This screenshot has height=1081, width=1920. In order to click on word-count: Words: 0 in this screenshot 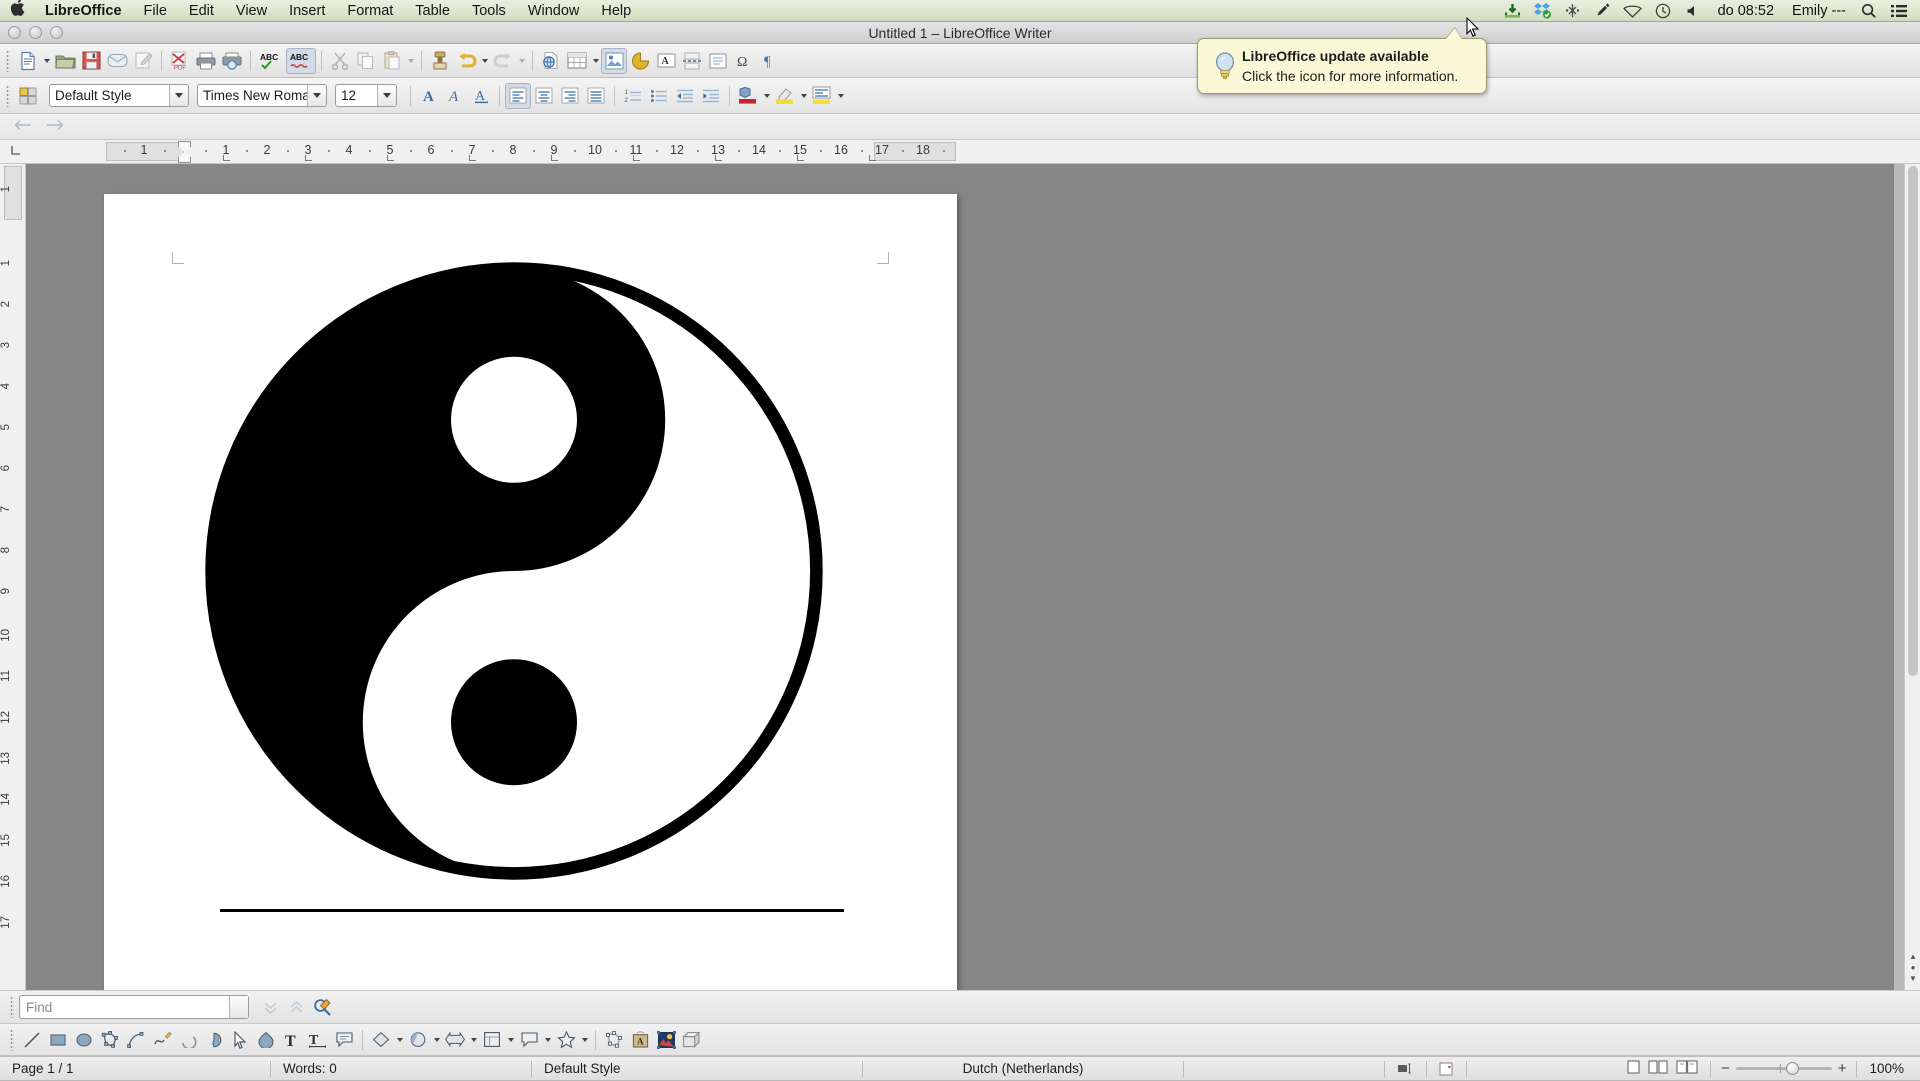, I will do `click(401, 1069)`.